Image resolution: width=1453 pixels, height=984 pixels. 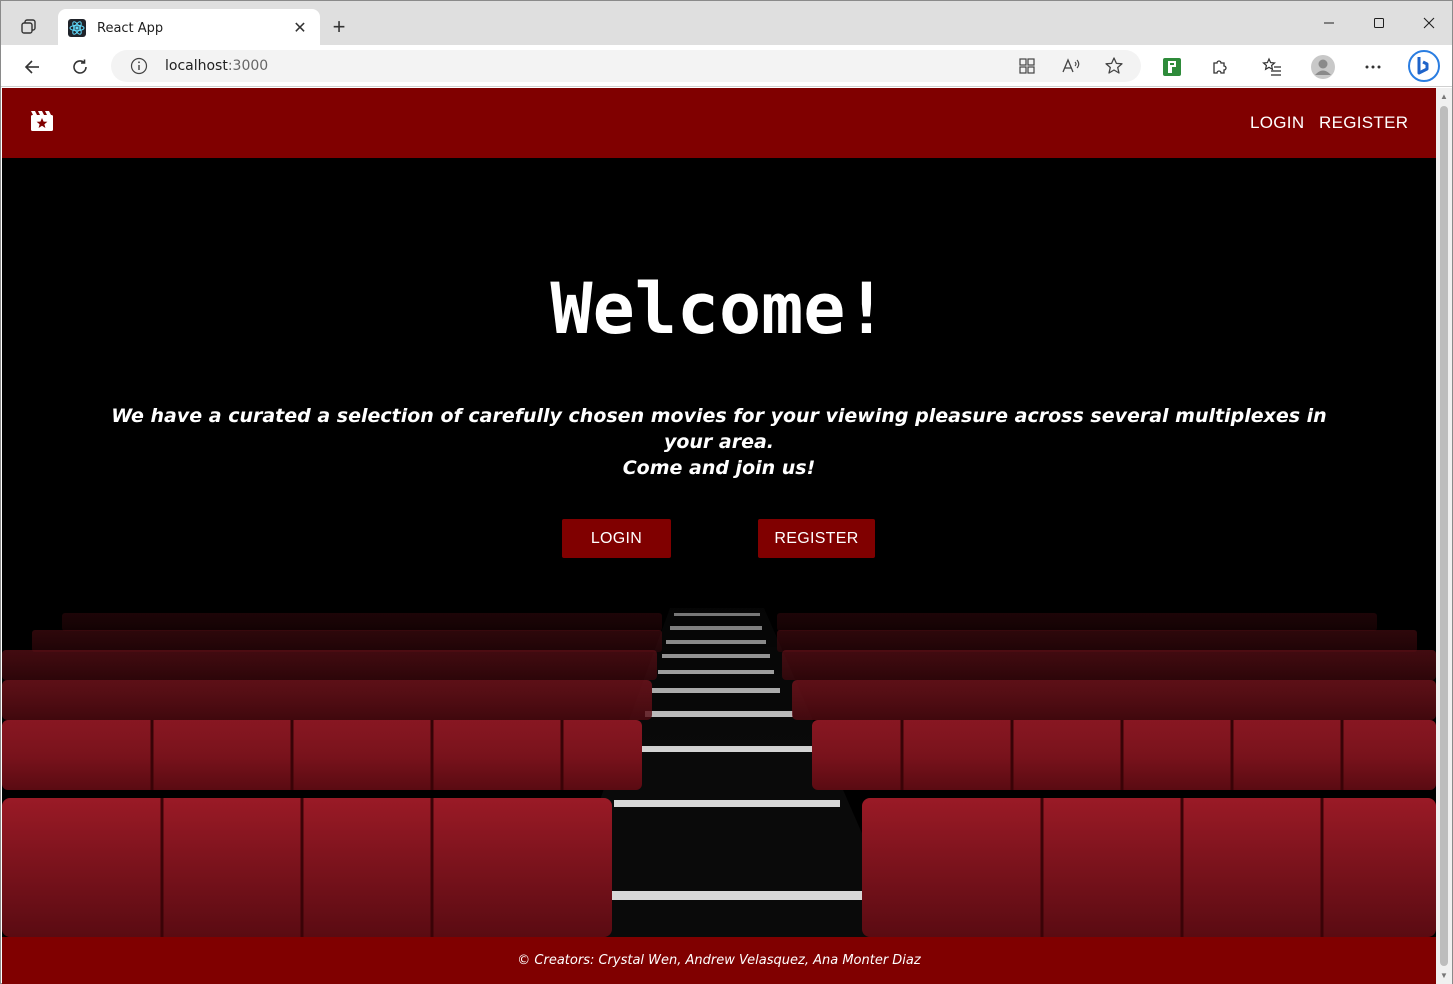 I want to click on welcome-heading: Welcome!, so click(x=719, y=309).